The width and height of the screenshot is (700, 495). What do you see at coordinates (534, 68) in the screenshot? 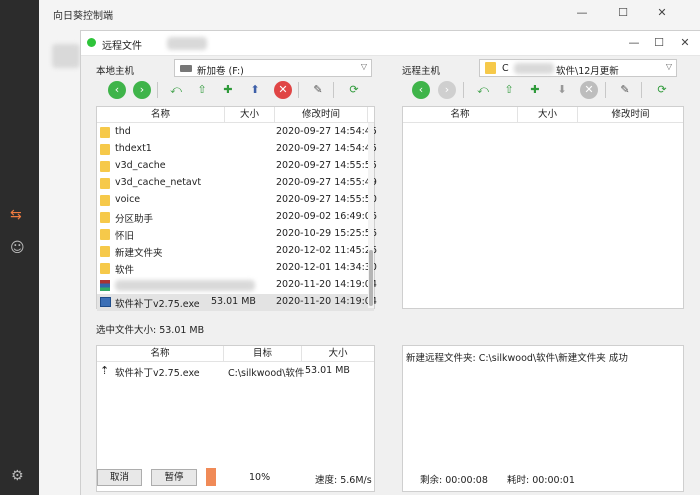
I see `blurred-path-segment` at bounding box center [534, 68].